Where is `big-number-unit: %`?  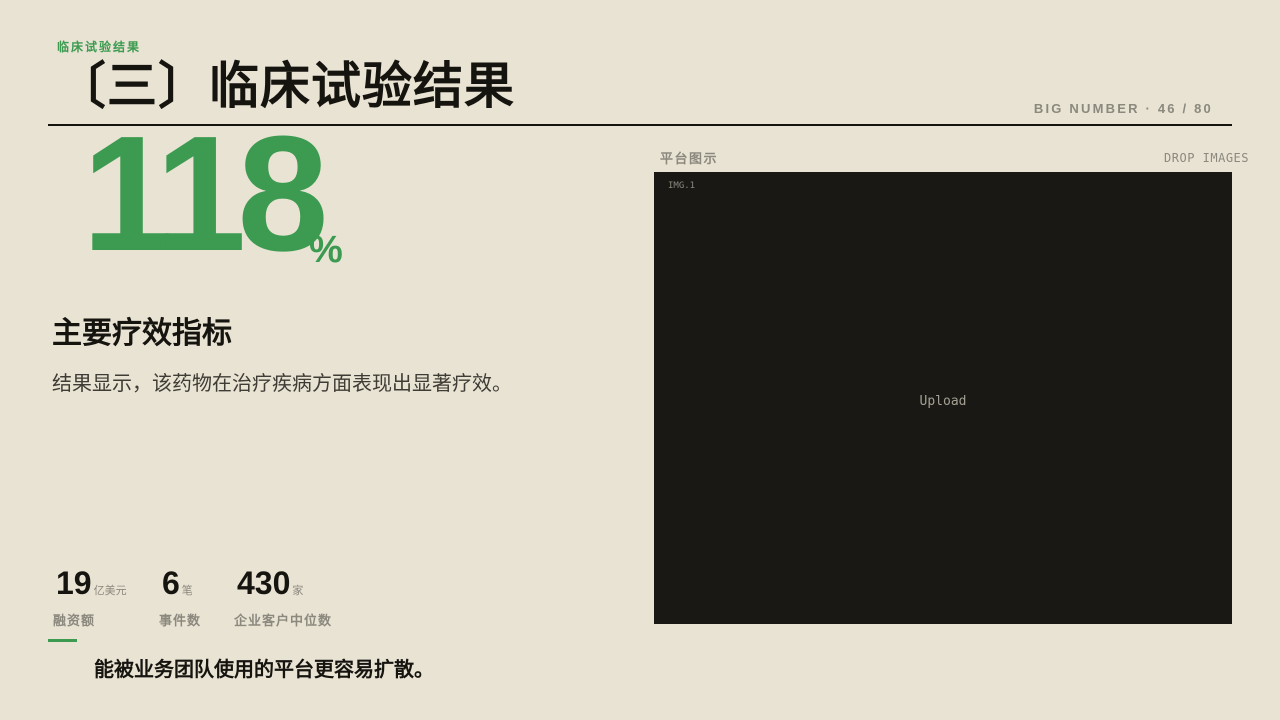 big-number-unit: % is located at coordinates (326, 250).